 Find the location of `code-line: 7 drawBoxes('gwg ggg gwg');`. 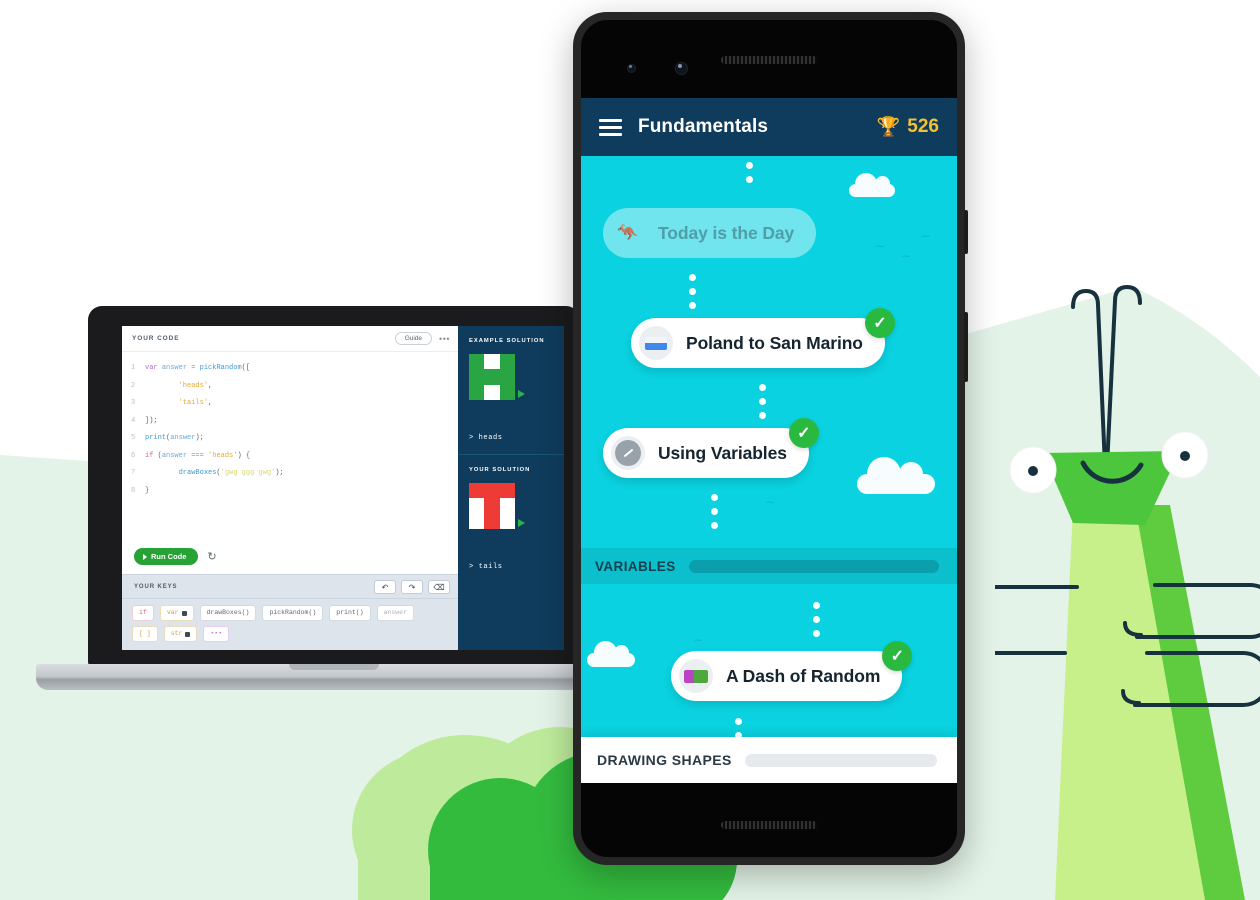

code-line: 7 drawBoxes('gwg ggg gwg'); is located at coordinates (290, 474).